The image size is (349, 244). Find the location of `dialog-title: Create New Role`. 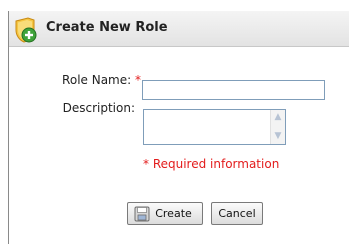

dialog-title: Create New Role is located at coordinates (107, 27).